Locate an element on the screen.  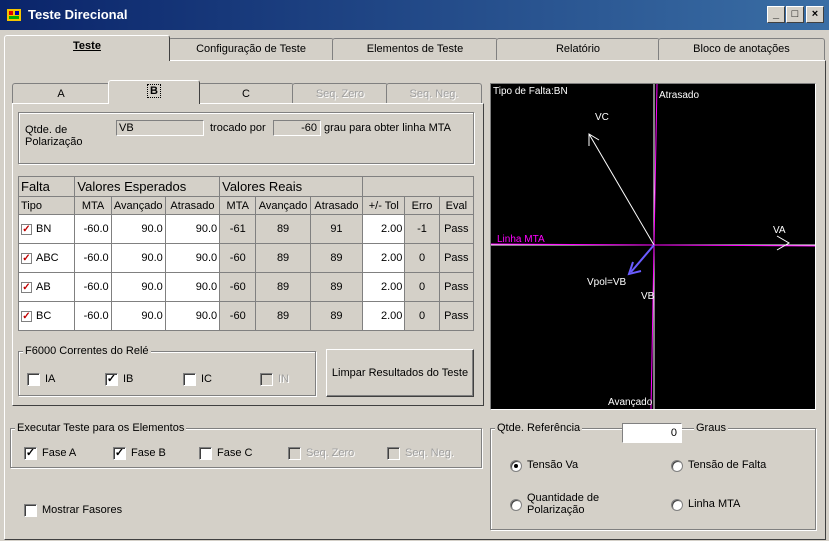
maximize-button: □ is located at coordinates (795, 14).